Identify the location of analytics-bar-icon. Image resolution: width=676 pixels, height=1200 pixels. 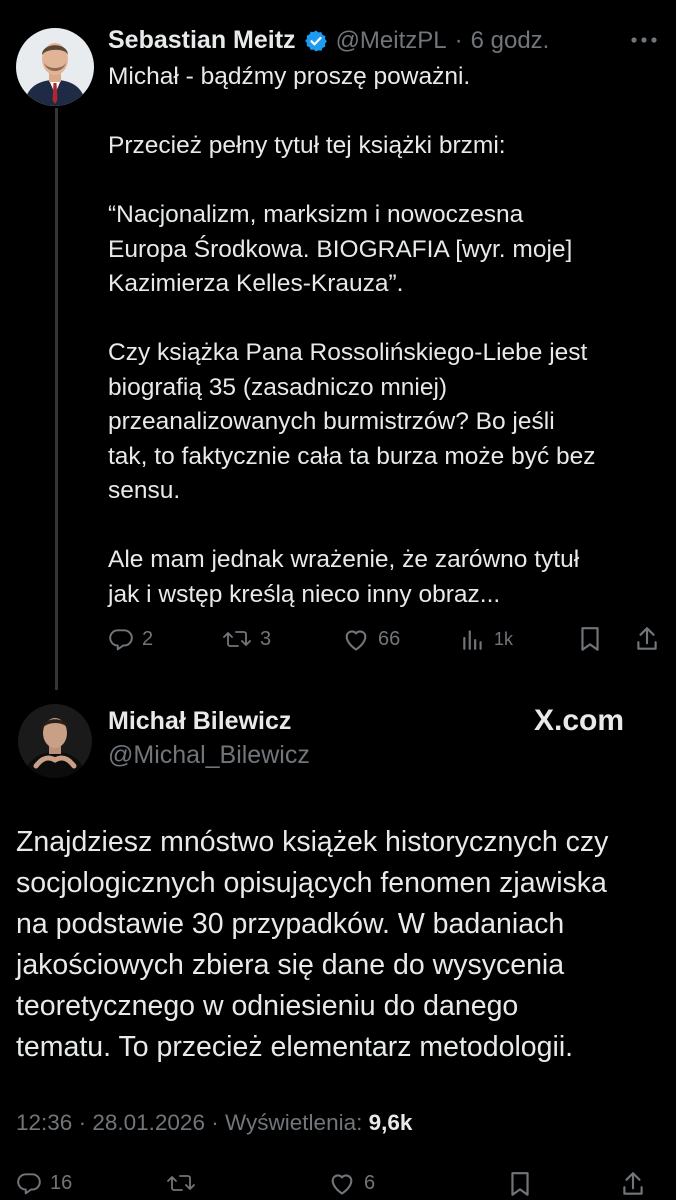
(473, 639).